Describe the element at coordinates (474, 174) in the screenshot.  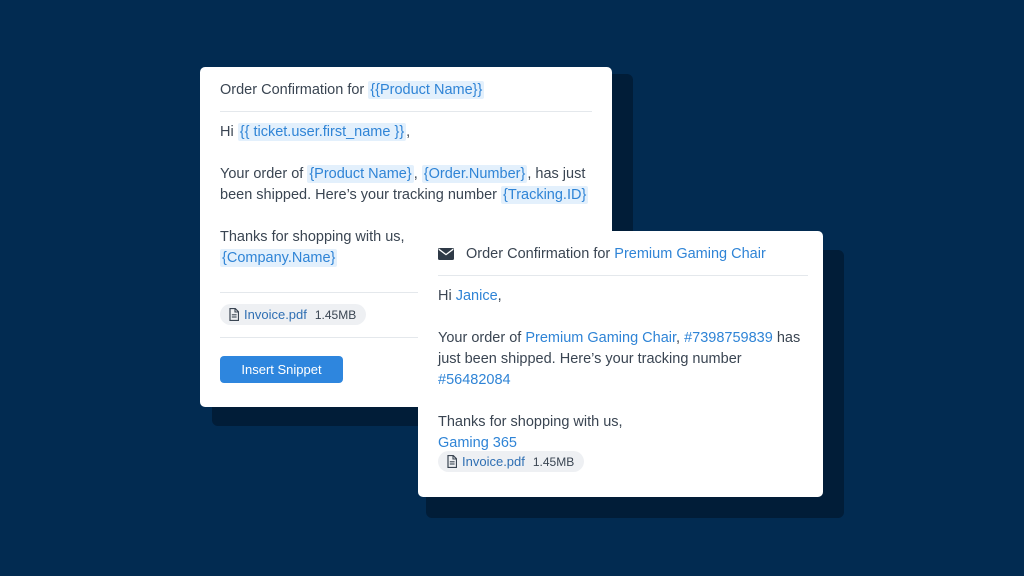
I see `template-order-number-variable: {Order.Number}` at that location.